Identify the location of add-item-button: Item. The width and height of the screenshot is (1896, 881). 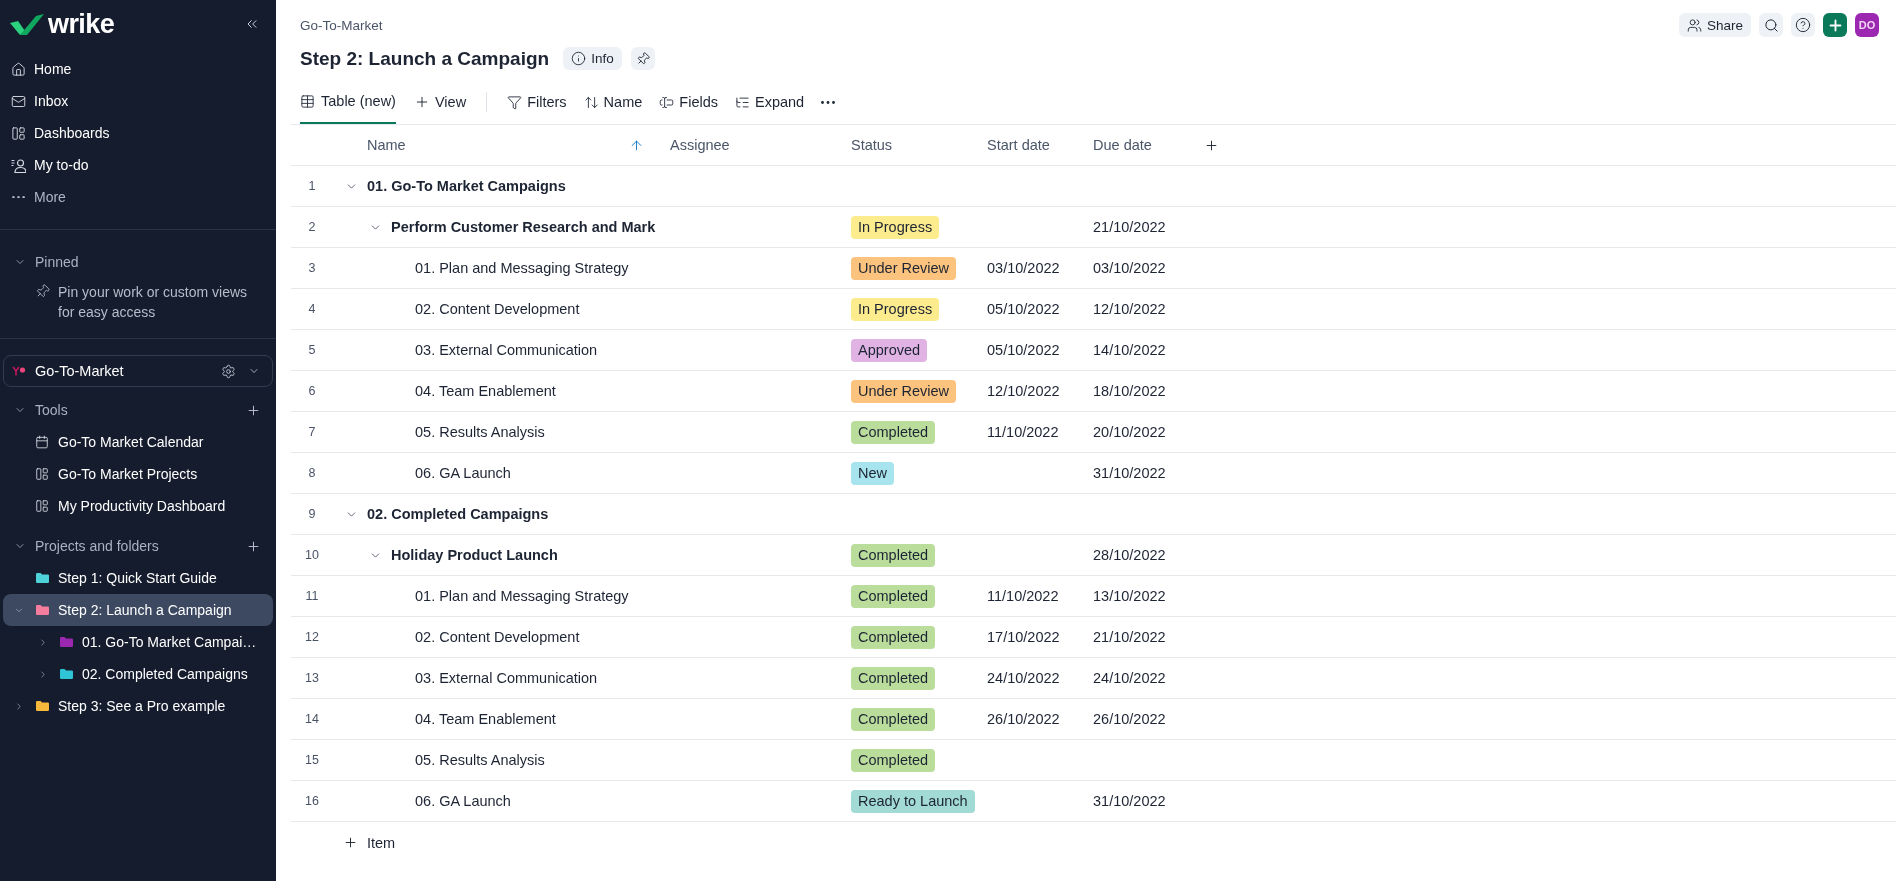
(369, 842).